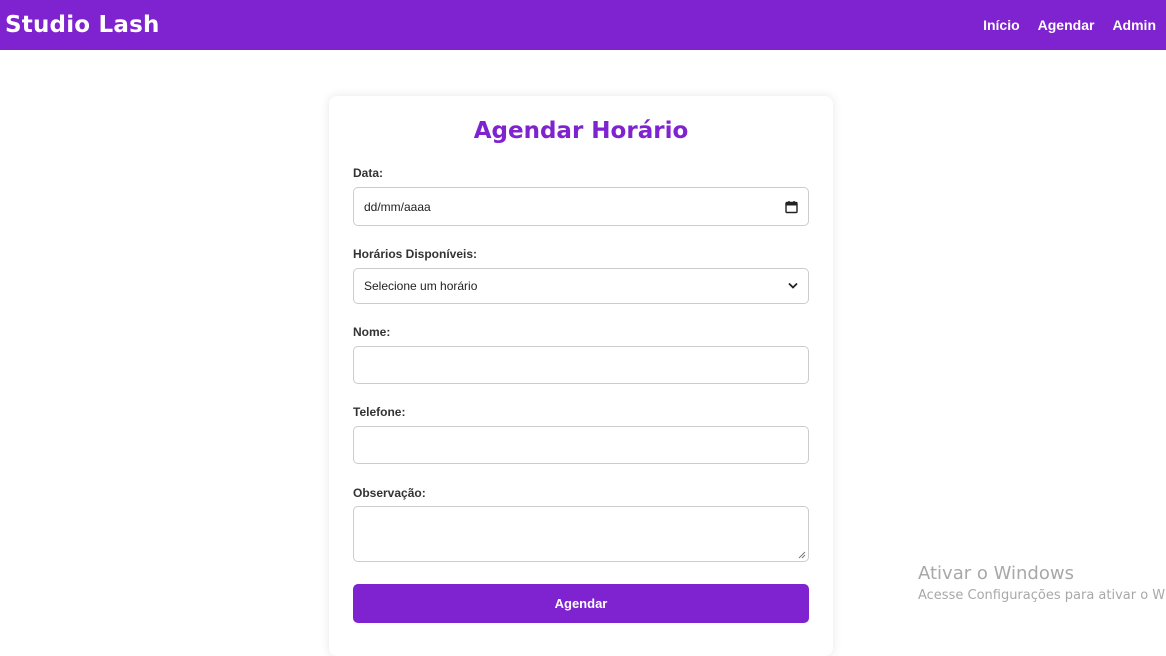 The image size is (1166, 656). What do you see at coordinates (996, 573) in the screenshot?
I see `watermark-title: Ativar o Windows` at bounding box center [996, 573].